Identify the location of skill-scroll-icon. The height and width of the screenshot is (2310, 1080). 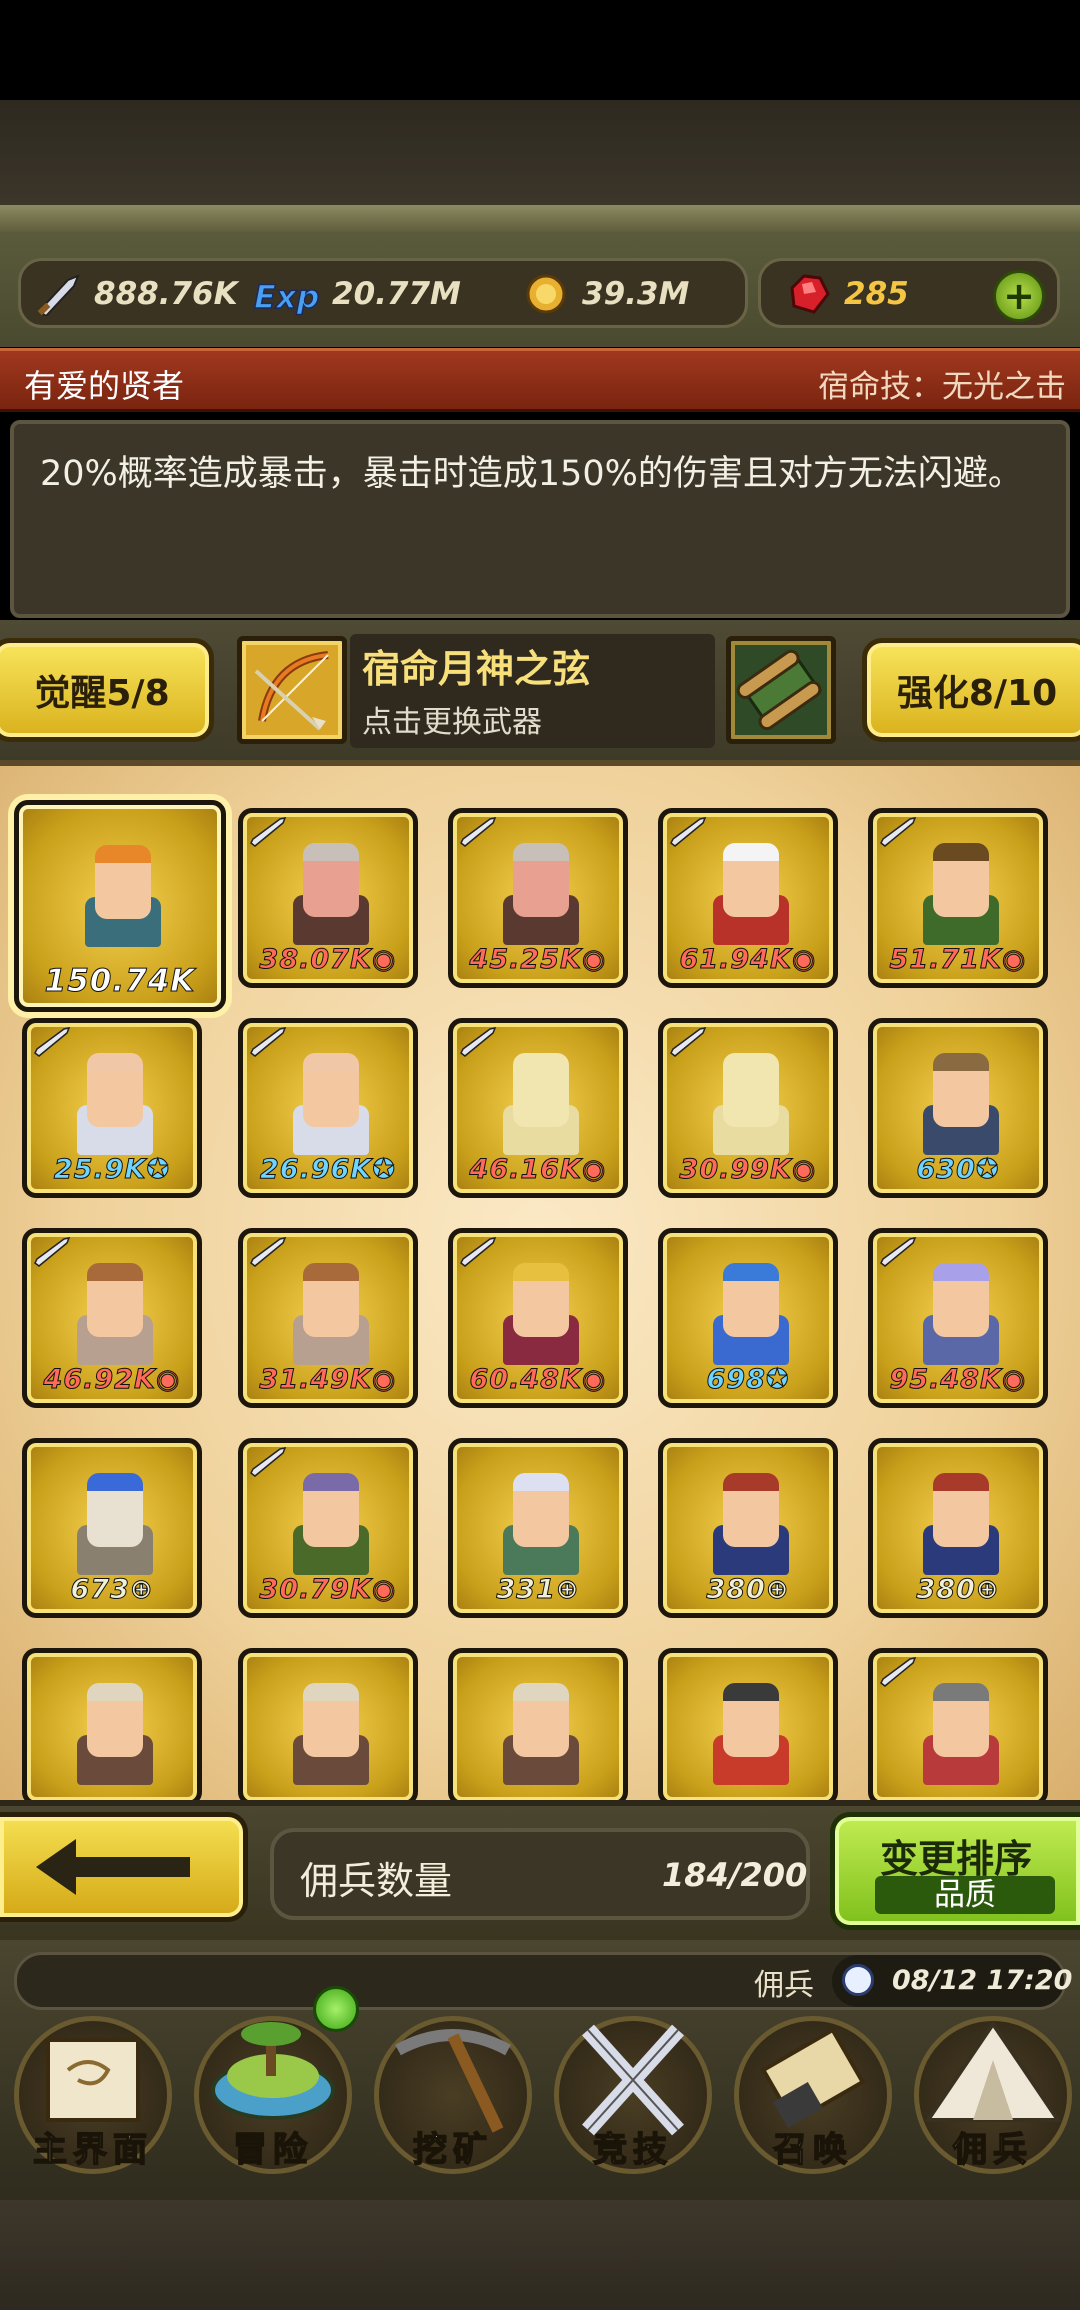
(781, 690).